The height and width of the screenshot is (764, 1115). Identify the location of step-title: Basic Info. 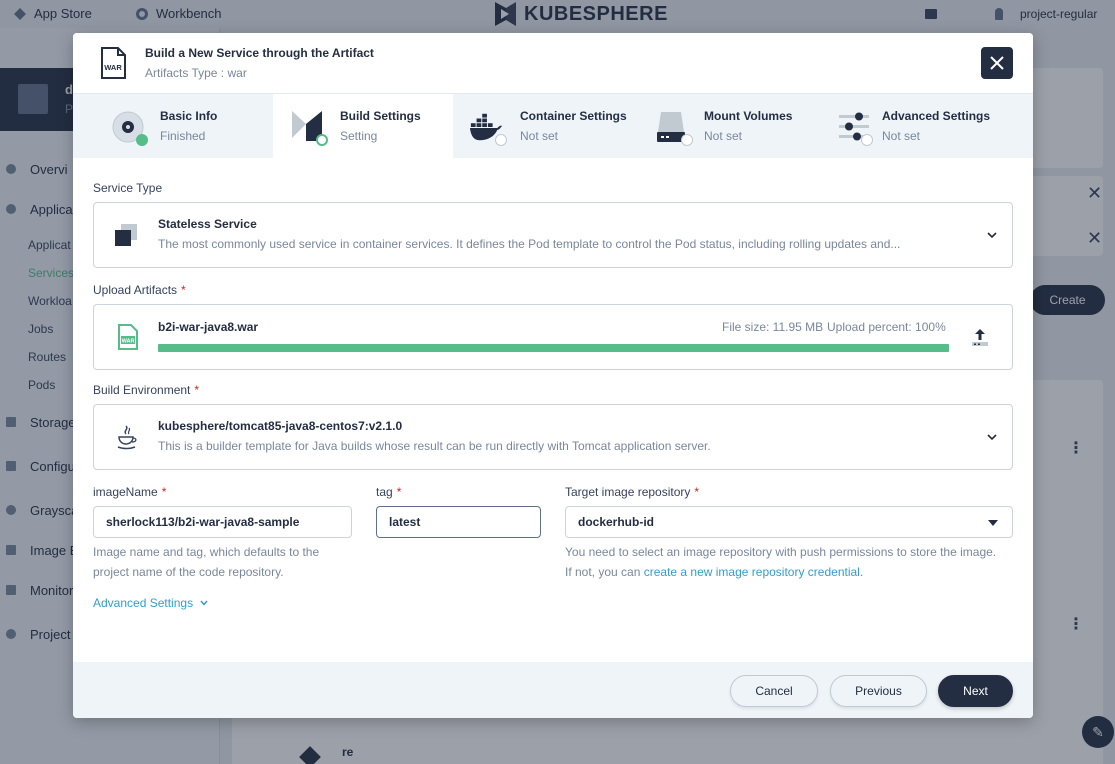
(189, 116).